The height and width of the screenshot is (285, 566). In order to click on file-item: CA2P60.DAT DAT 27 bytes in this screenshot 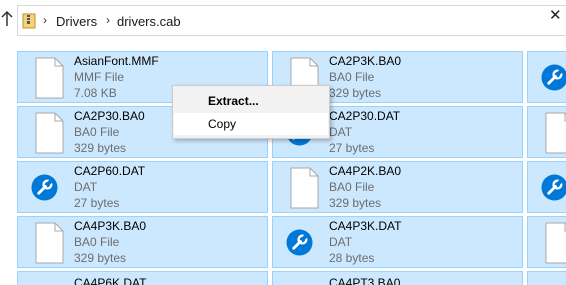, I will do `click(142, 187)`.